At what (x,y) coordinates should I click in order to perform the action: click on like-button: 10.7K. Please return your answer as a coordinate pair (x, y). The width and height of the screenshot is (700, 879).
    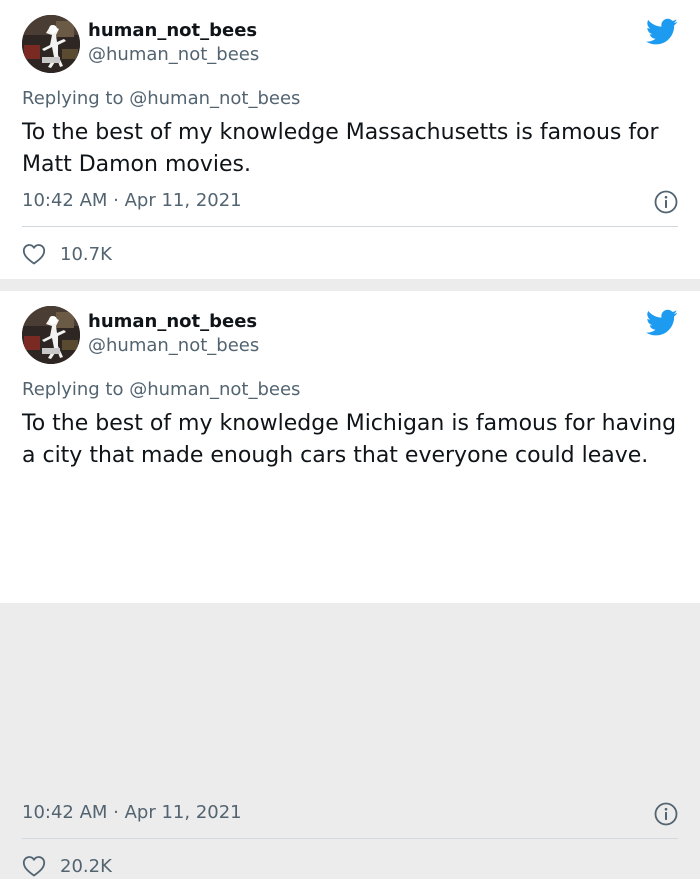
    Looking at the image, I should click on (67, 254).